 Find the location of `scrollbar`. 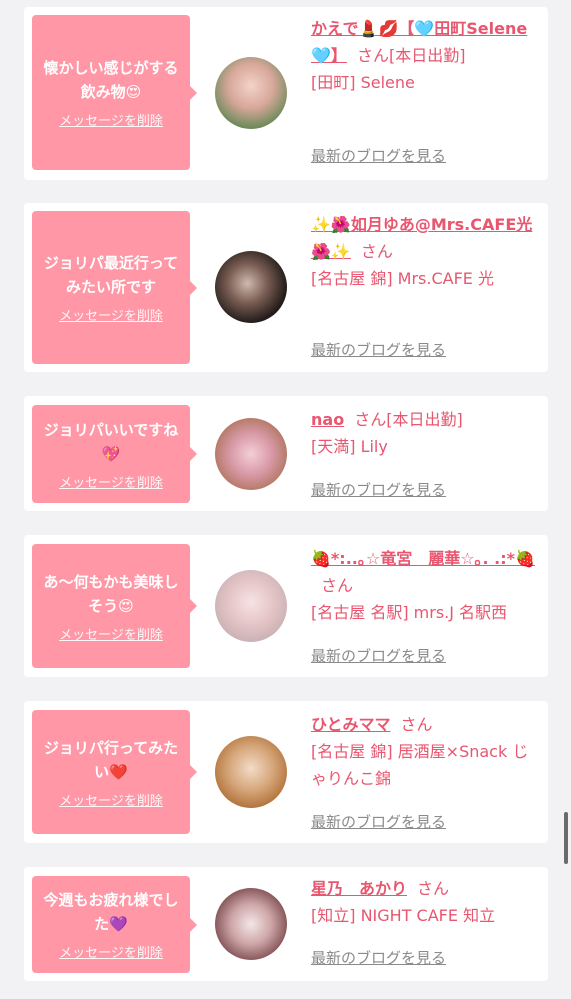

scrollbar is located at coordinates (566, 838).